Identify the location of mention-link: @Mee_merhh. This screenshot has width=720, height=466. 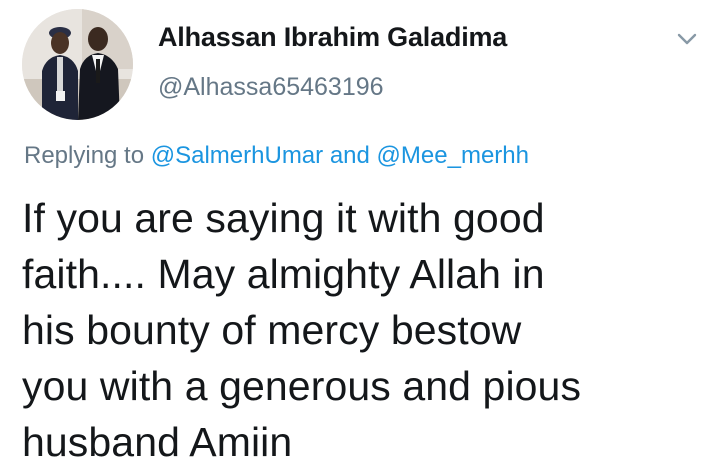
(453, 155).